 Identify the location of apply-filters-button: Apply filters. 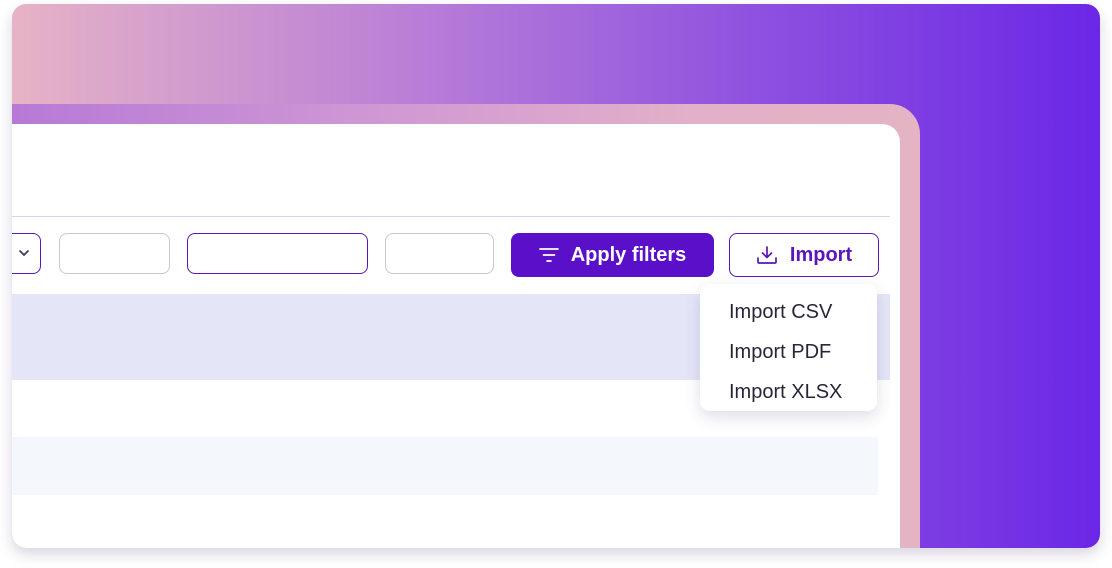
(612, 255).